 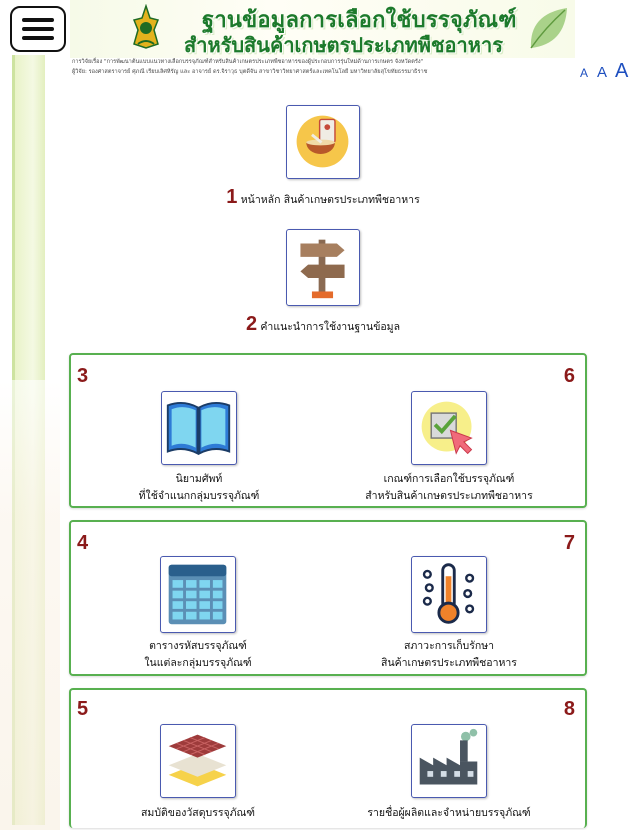 What do you see at coordinates (83, 543) in the screenshot?
I see `group-number-4: 4` at bounding box center [83, 543].